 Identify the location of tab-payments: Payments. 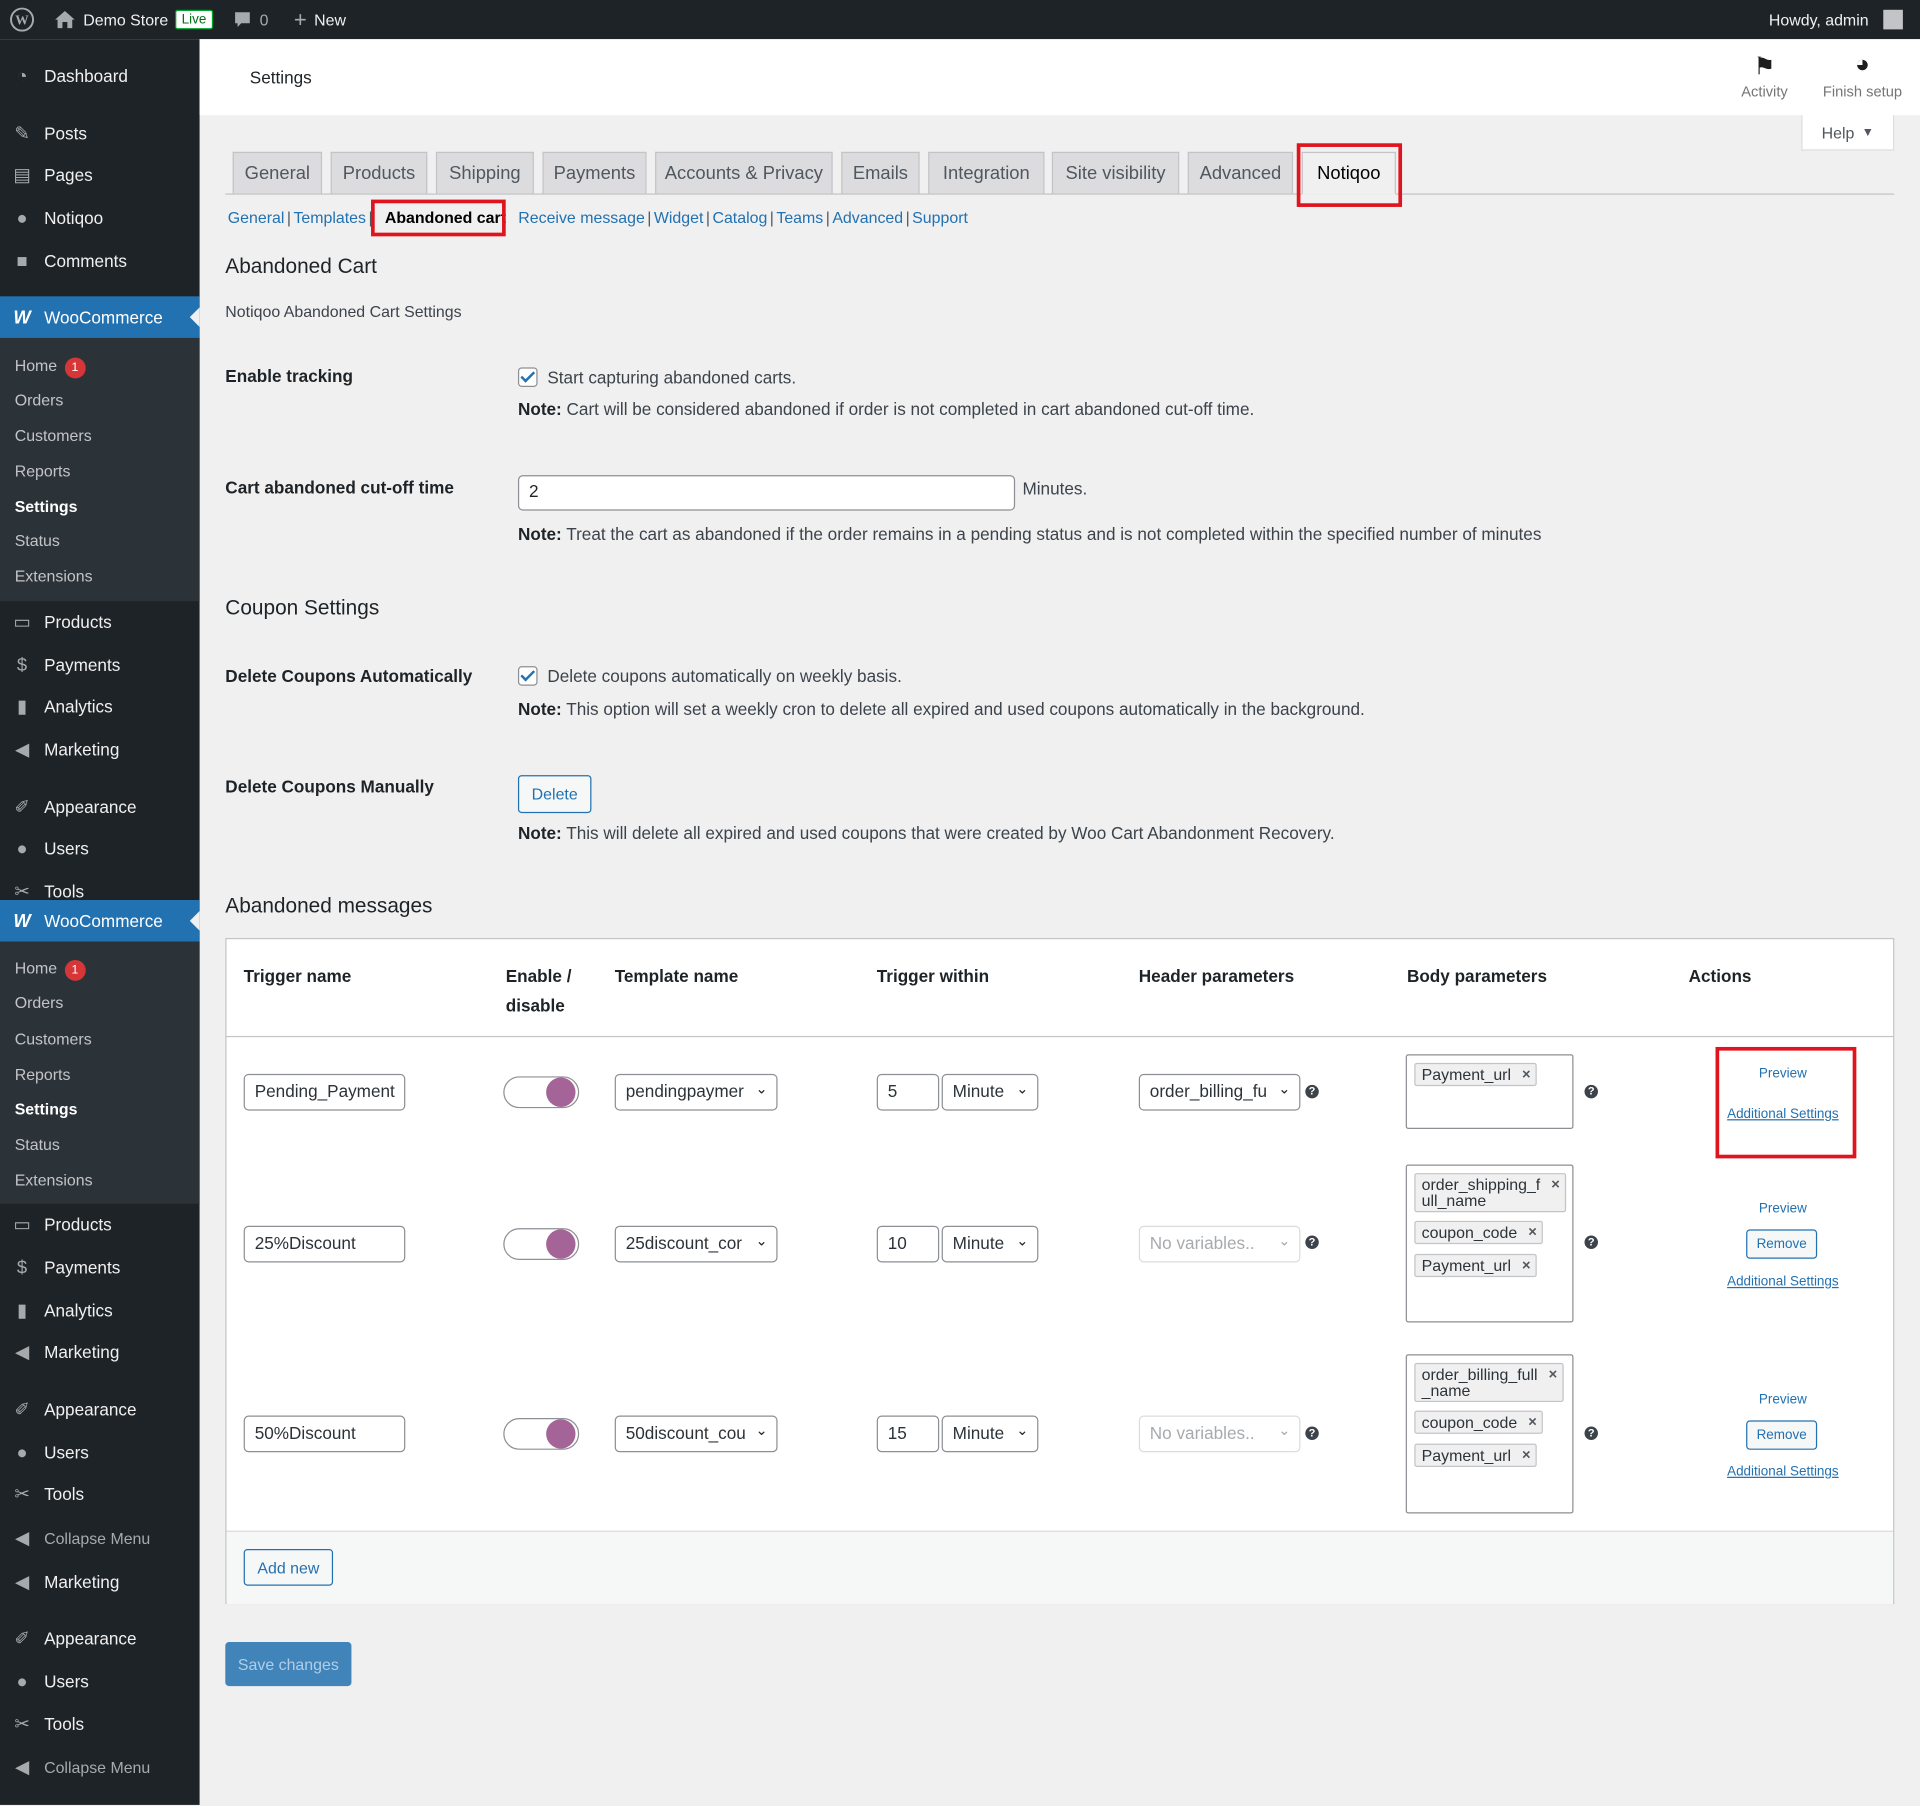
(594, 172).